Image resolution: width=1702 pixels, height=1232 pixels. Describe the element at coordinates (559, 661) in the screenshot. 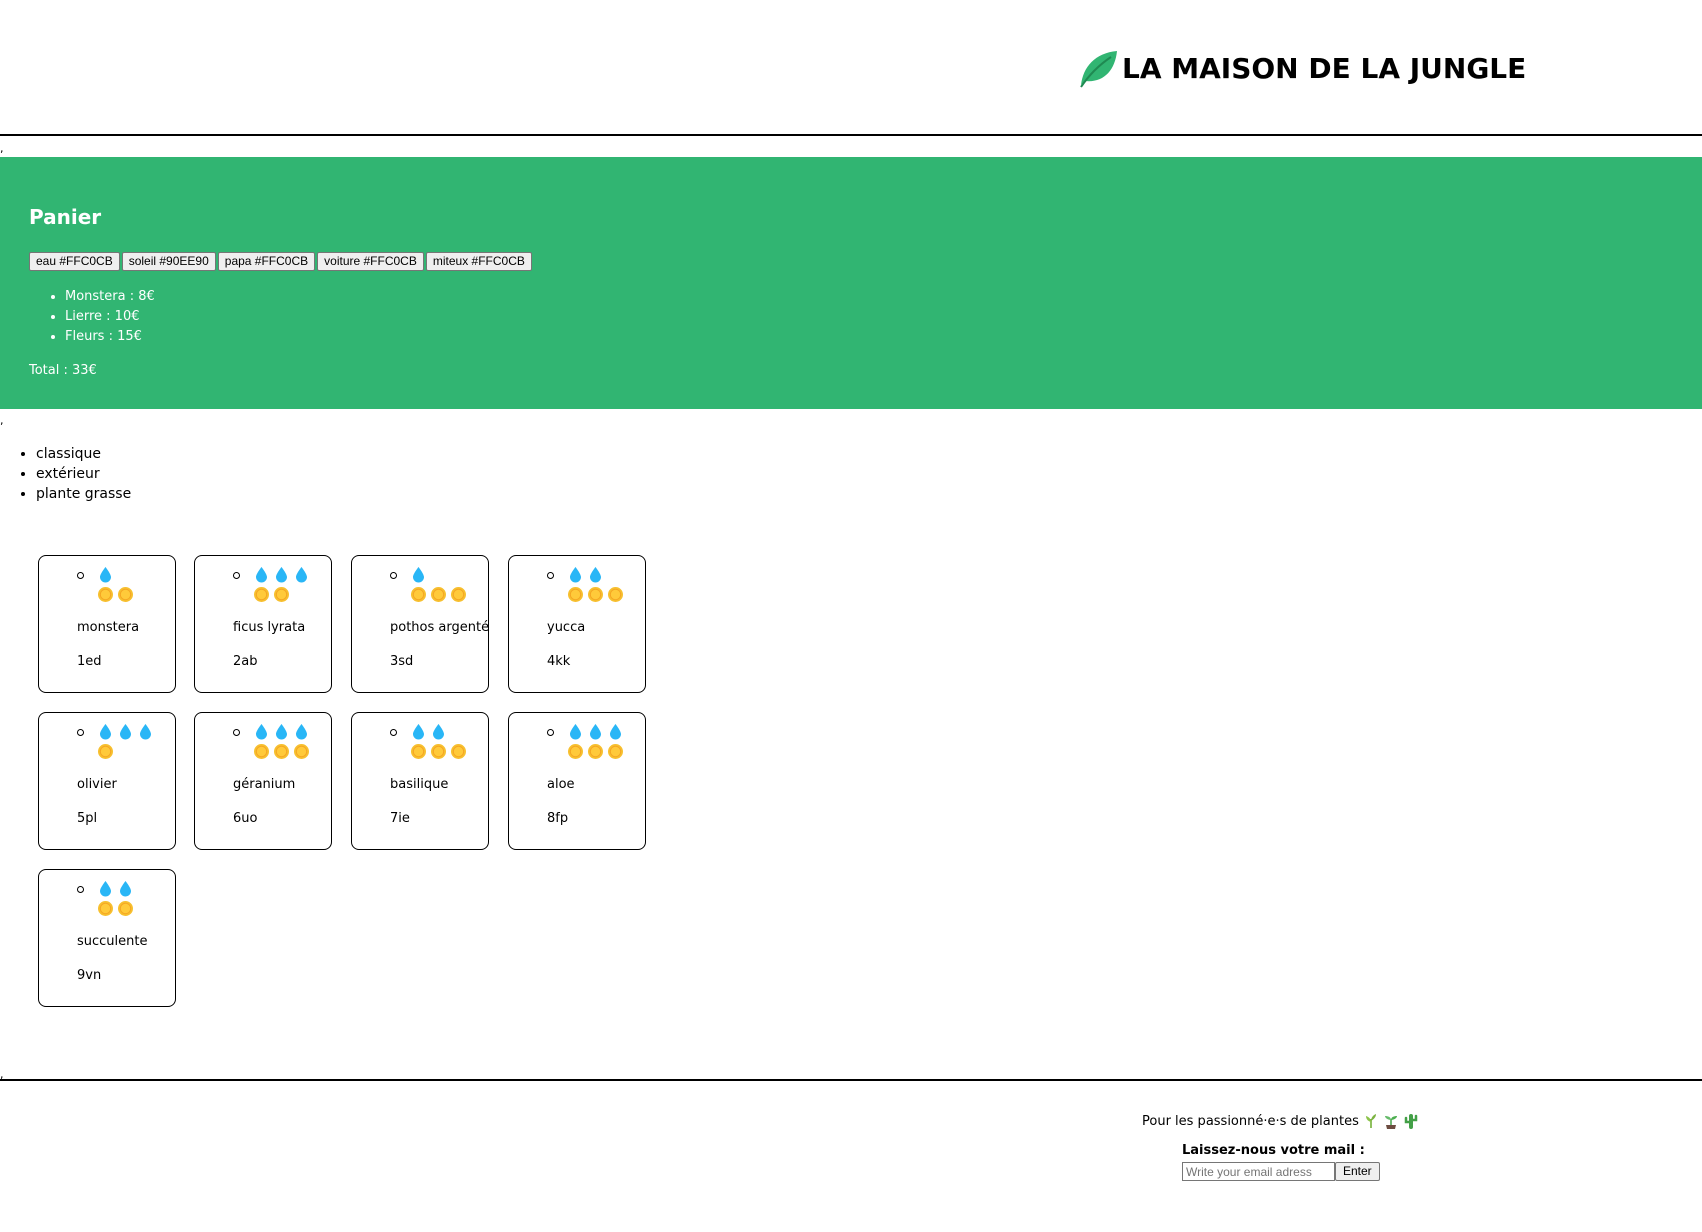

I see `plant-id: 4kk` at that location.